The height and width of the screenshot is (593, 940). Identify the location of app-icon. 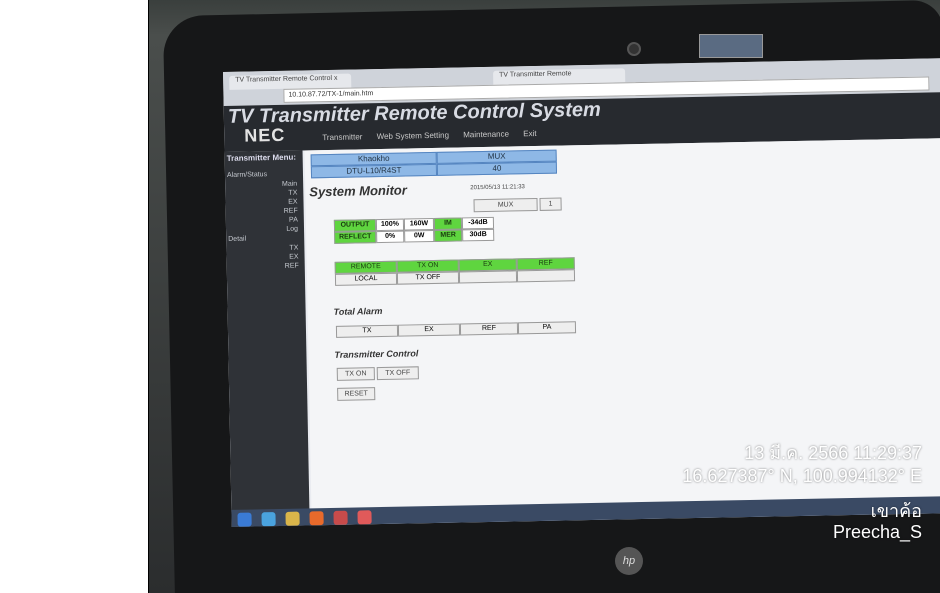
(340, 517).